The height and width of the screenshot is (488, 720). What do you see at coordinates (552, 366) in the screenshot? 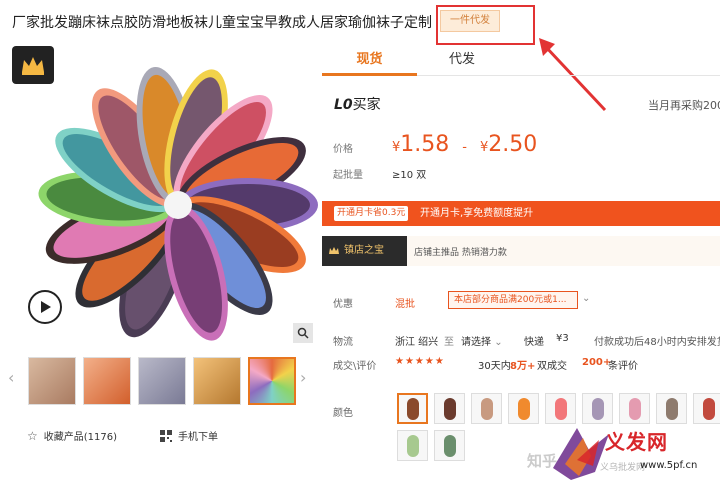
I see `sales-count-suffix: 双成交` at bounding box center [552, 366].